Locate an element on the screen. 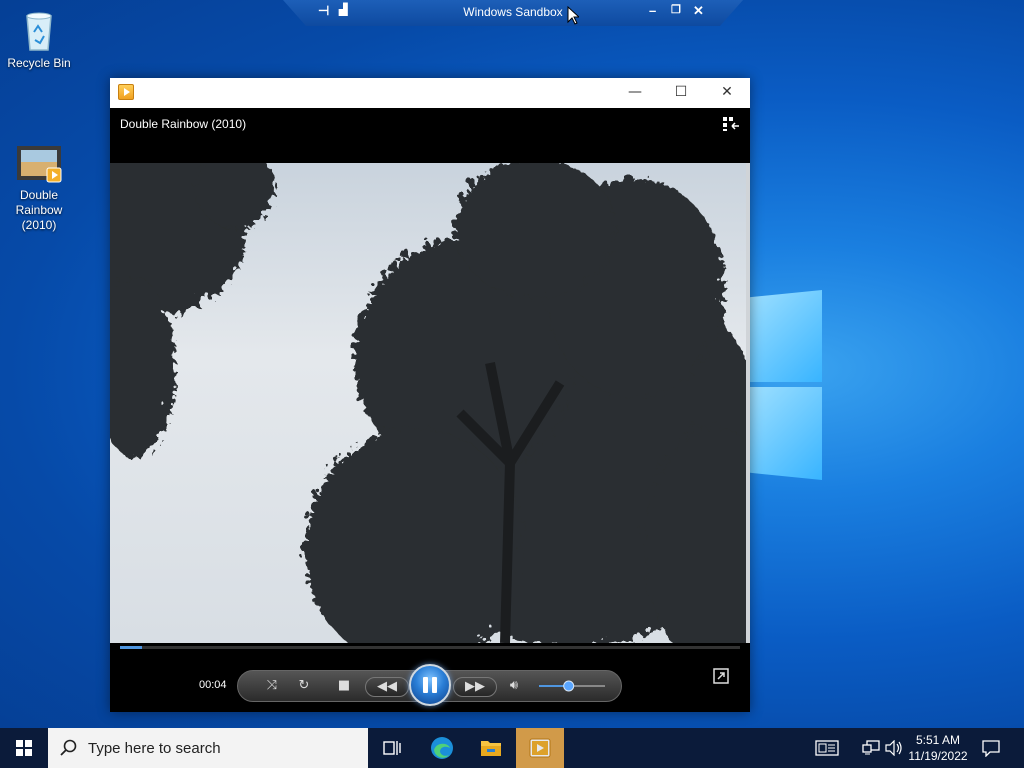 The width and height of the screenshot is (1024, 768). edge-taskbar-button is located at coordinates (442, 748).